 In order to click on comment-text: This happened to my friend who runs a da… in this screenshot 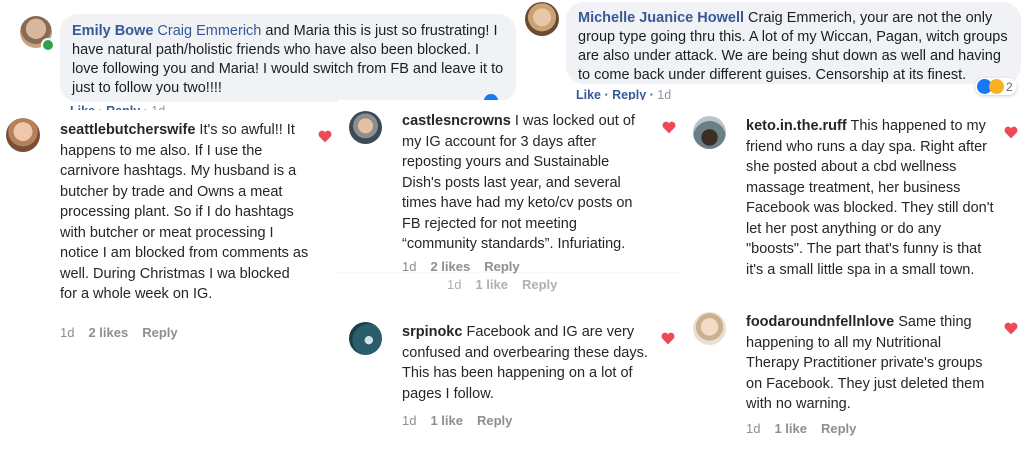, I will do `click(870, 198)`.